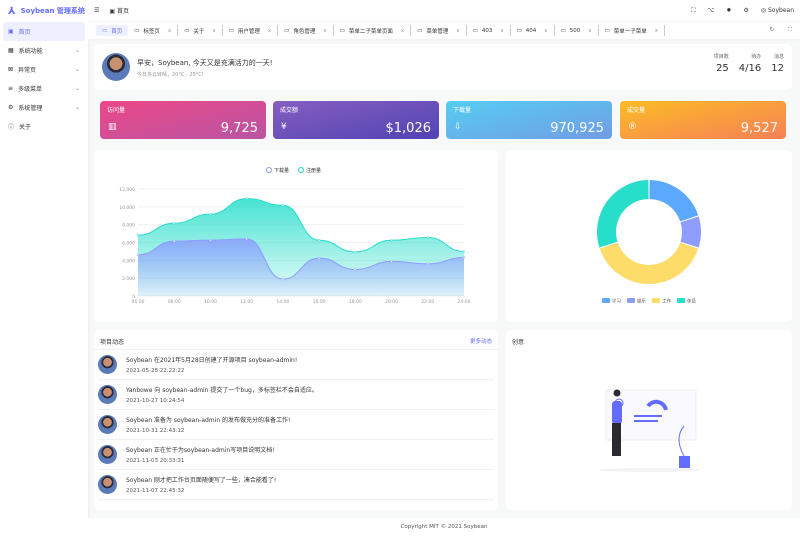 This screenshot has height=536, width=800. What do you see at coordinates (373, 30) in the screenshot?
I see `tab: ▭ 菜单二子菜单页面 x` at bounding box center [373, 30].